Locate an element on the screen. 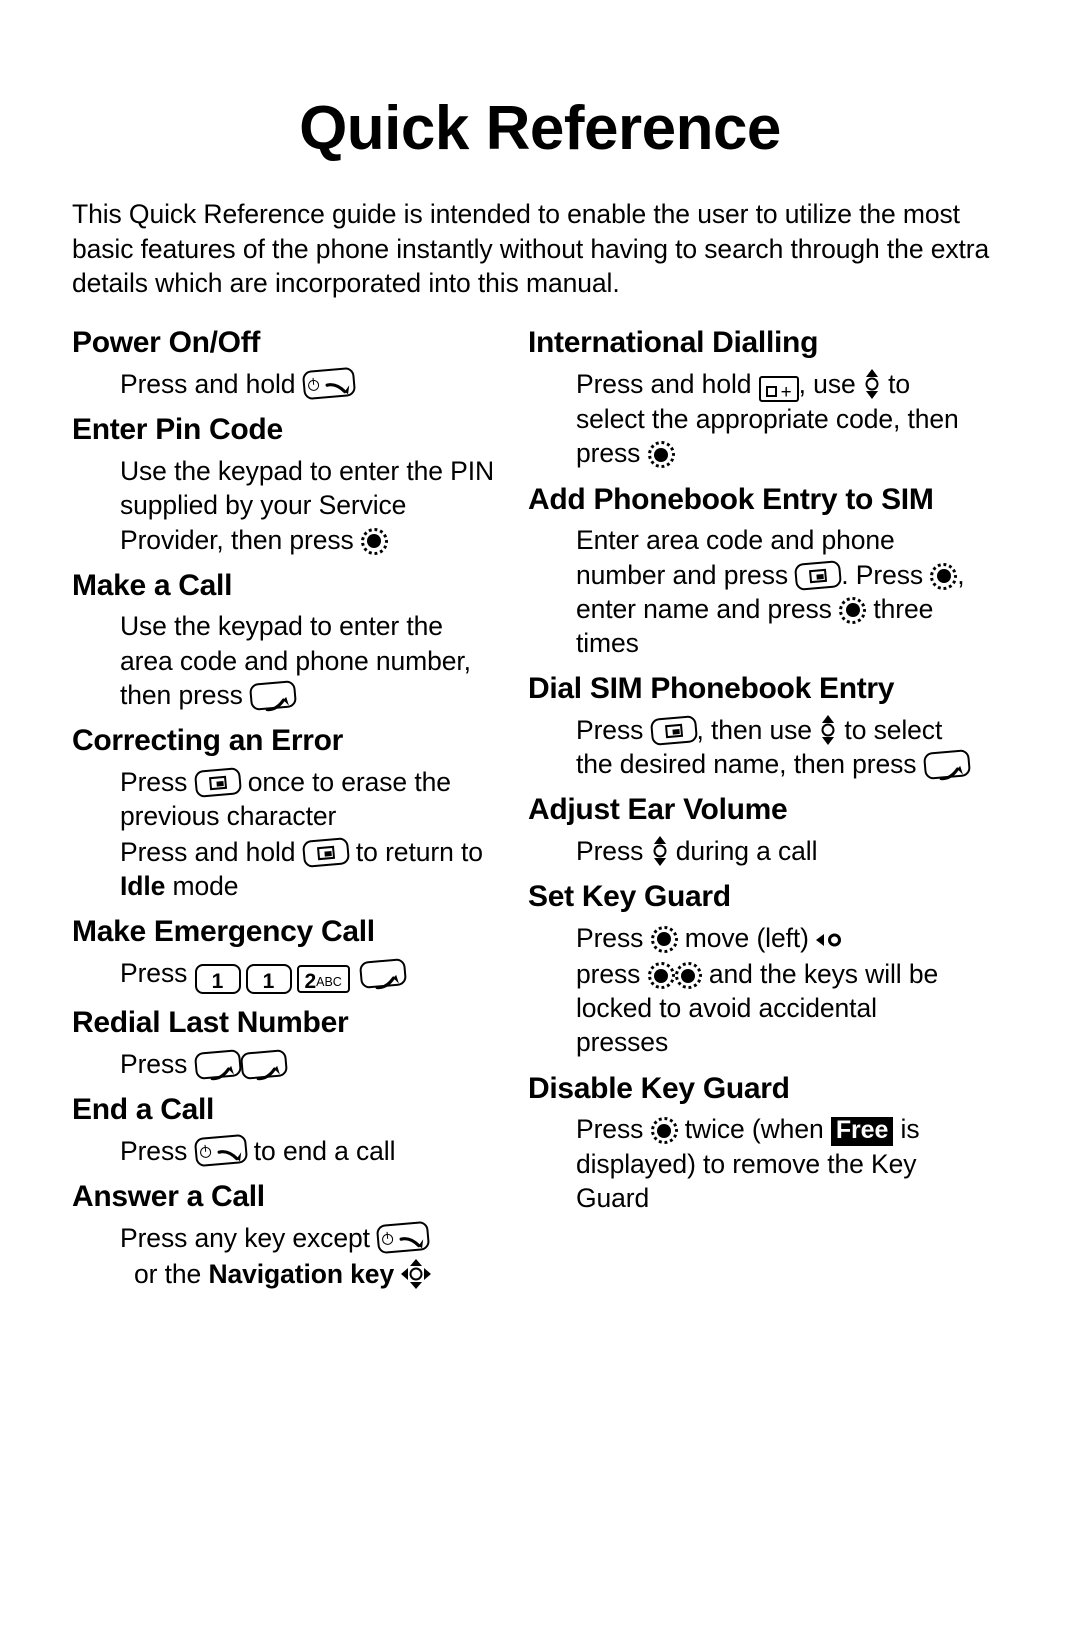 This screenshot has height=1632, width=1080. section-body: Press to end a call is located at coordinates (287, 1150).